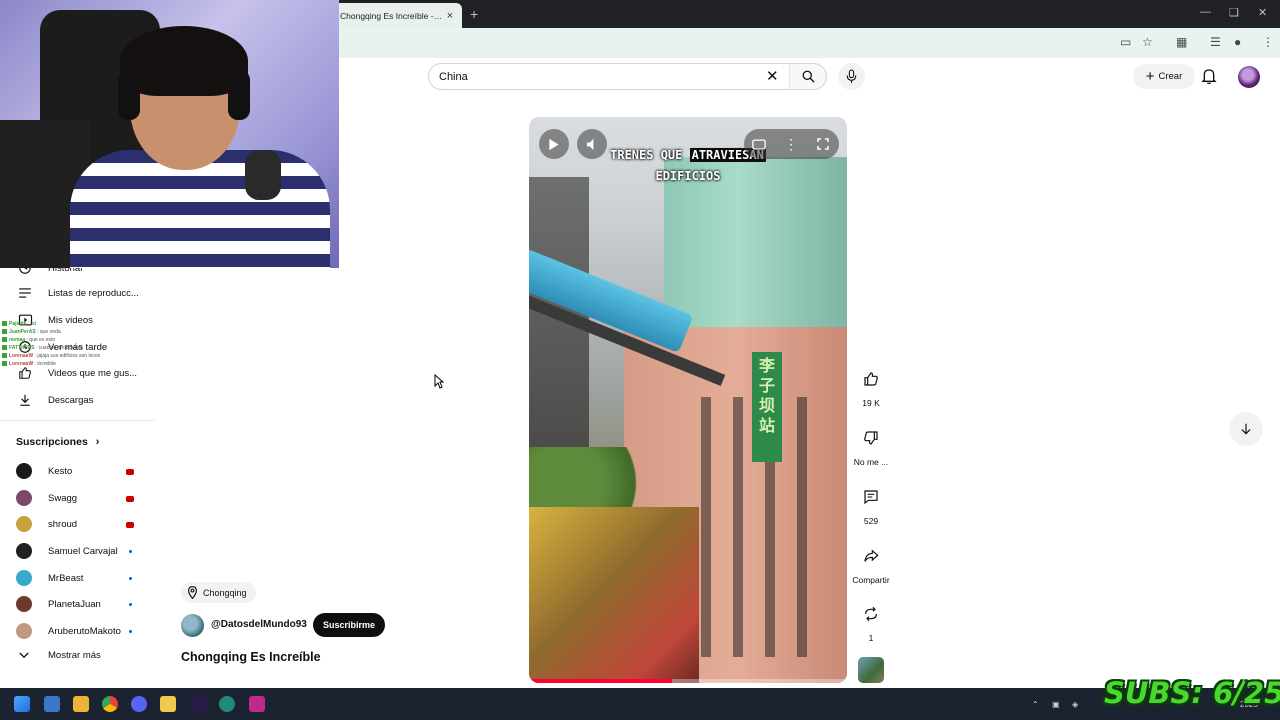 The height and width of the screenshot is (720, 1280). I want to click on next-short-button, so click(1246, 429).